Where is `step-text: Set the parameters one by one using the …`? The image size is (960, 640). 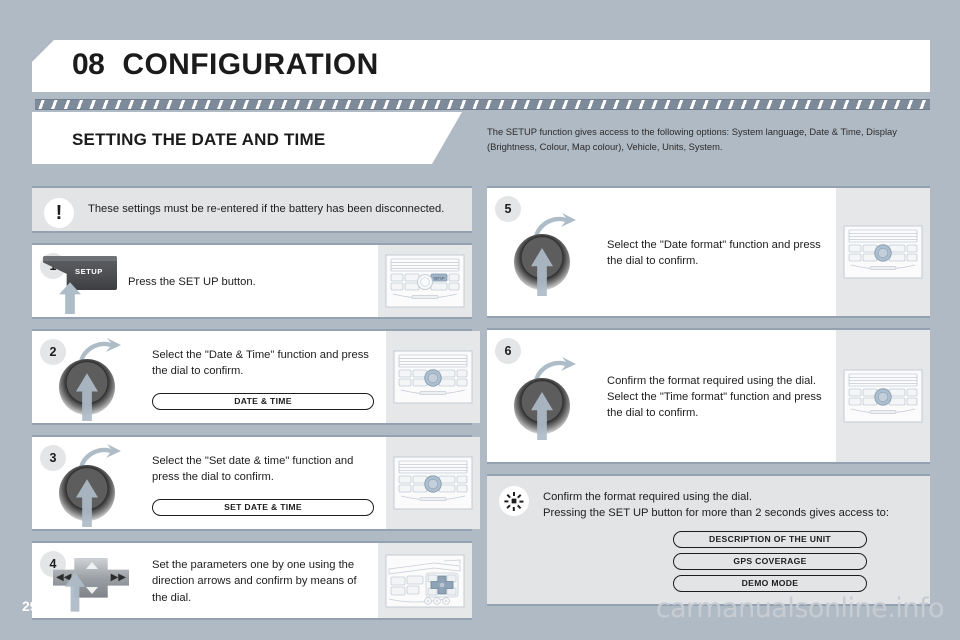
step-text: Set the parameters one by one using the … is located at coordinates (254, 581).